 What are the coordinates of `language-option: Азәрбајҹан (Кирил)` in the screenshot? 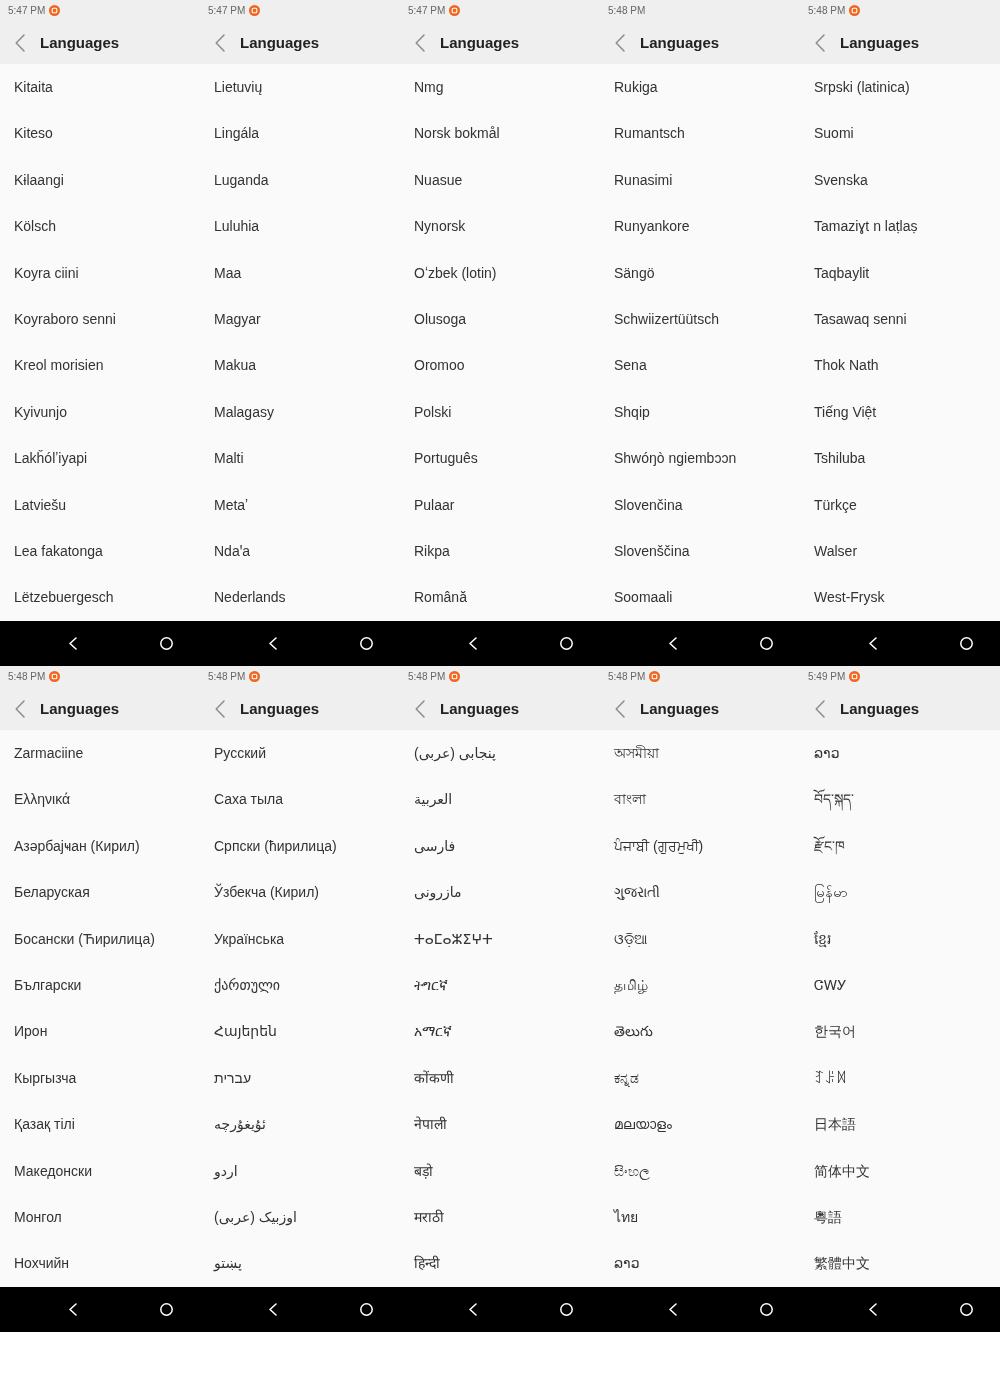 It's located at (77, 846).